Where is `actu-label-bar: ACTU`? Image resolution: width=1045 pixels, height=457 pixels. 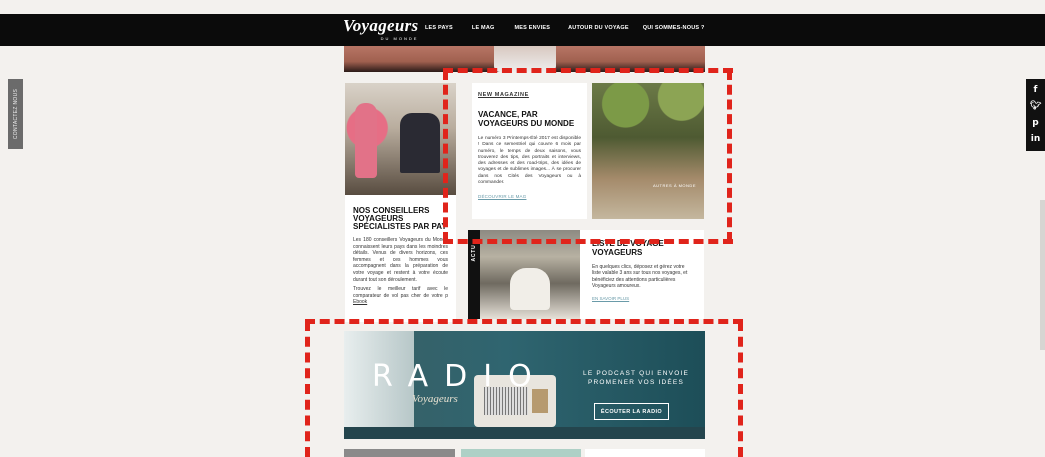
actu-label-bar: ACTU is located at coordinates (474, 274).